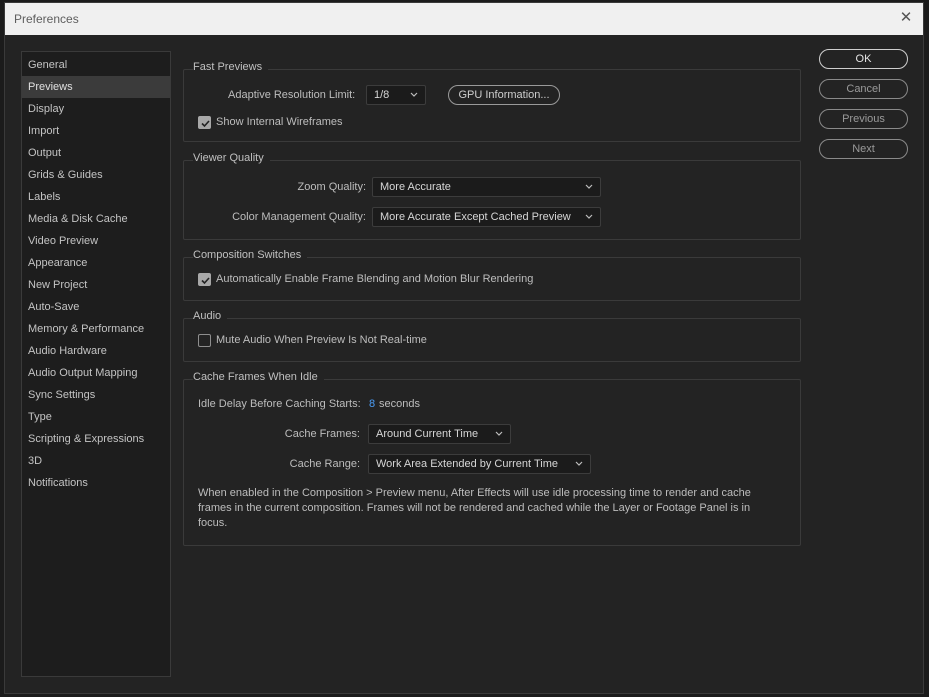 Image resolution: width=929 pixels, height=697 pixels. Describe the element at coordinates (96, 351) in the screenshot. I see `sidebar-item-audio-hardware: Audio Hardware` at that location.